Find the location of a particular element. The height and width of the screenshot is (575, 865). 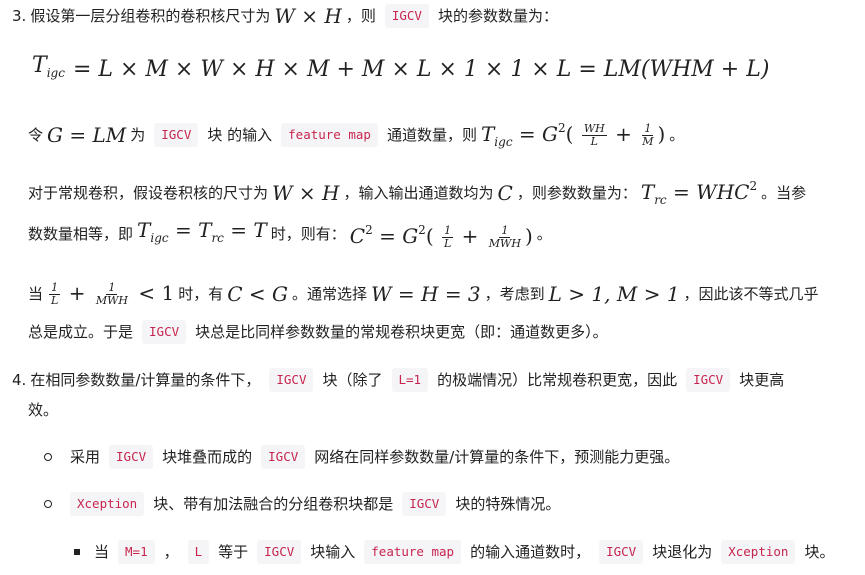

item4-line2: 效。 is located at coordinates (43, 410).